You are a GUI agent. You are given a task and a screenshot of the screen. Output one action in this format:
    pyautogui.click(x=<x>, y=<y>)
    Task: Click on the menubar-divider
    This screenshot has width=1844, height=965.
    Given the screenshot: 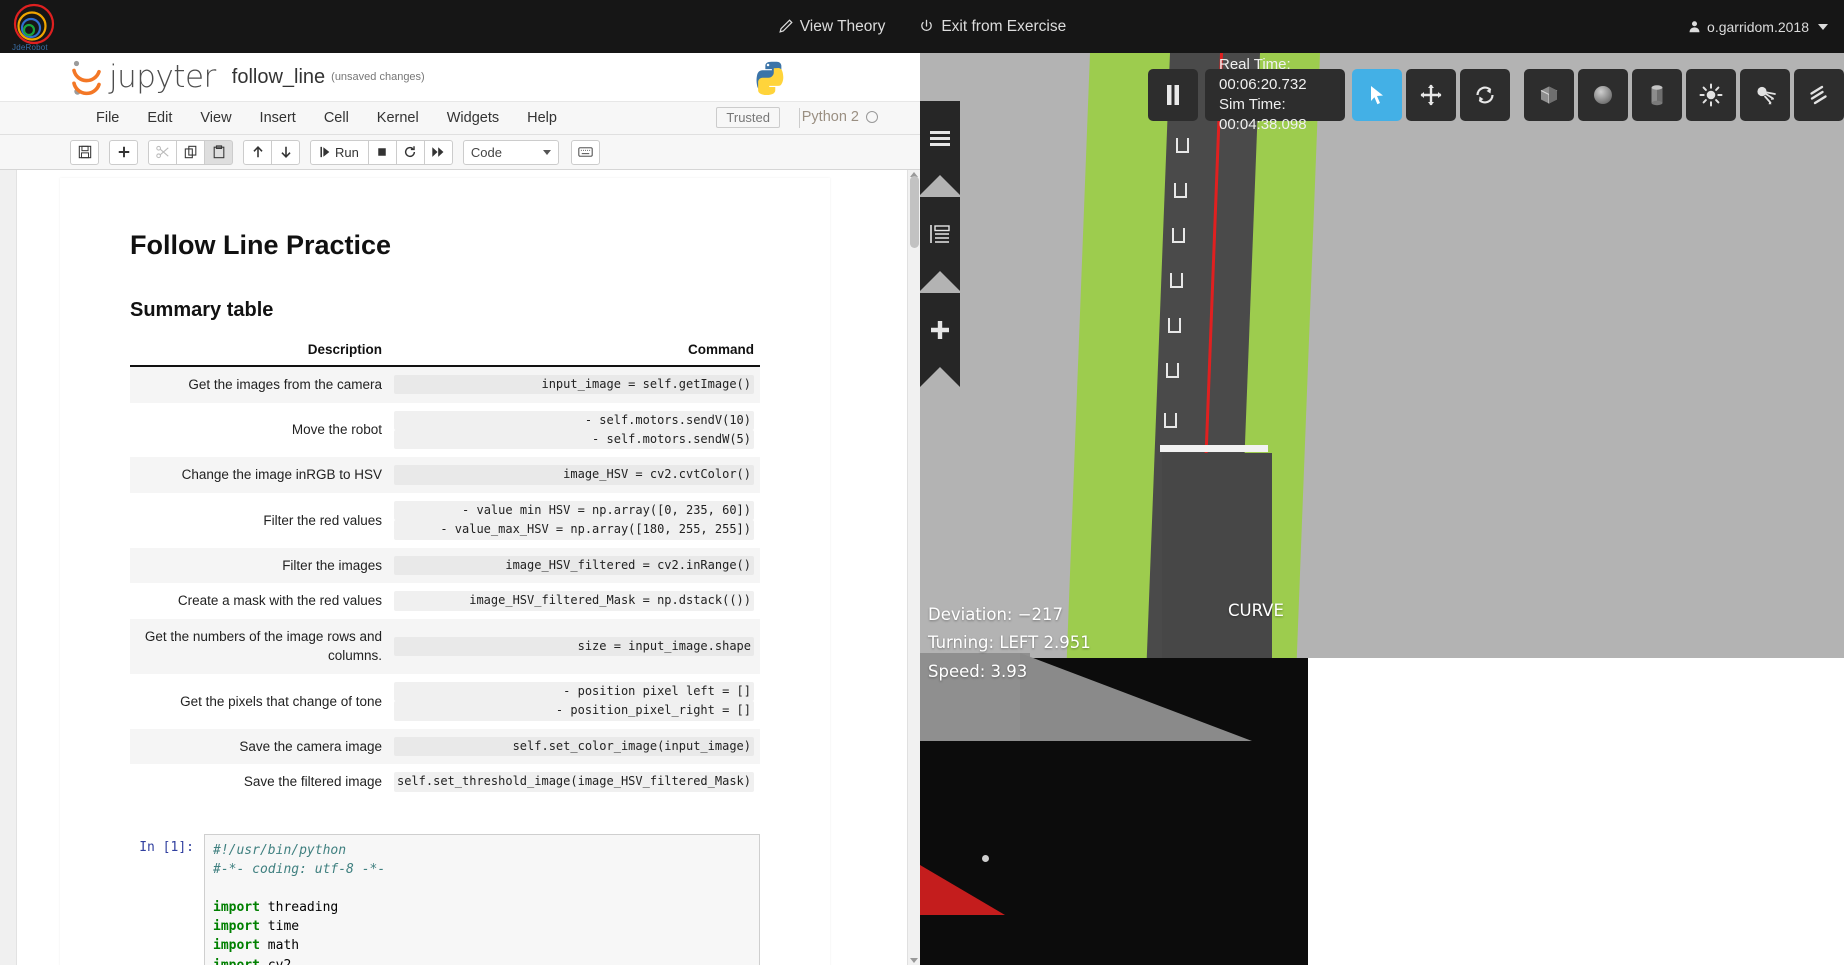 What is the action you would take?
    pyautogui.click(x=799, y=118)
    